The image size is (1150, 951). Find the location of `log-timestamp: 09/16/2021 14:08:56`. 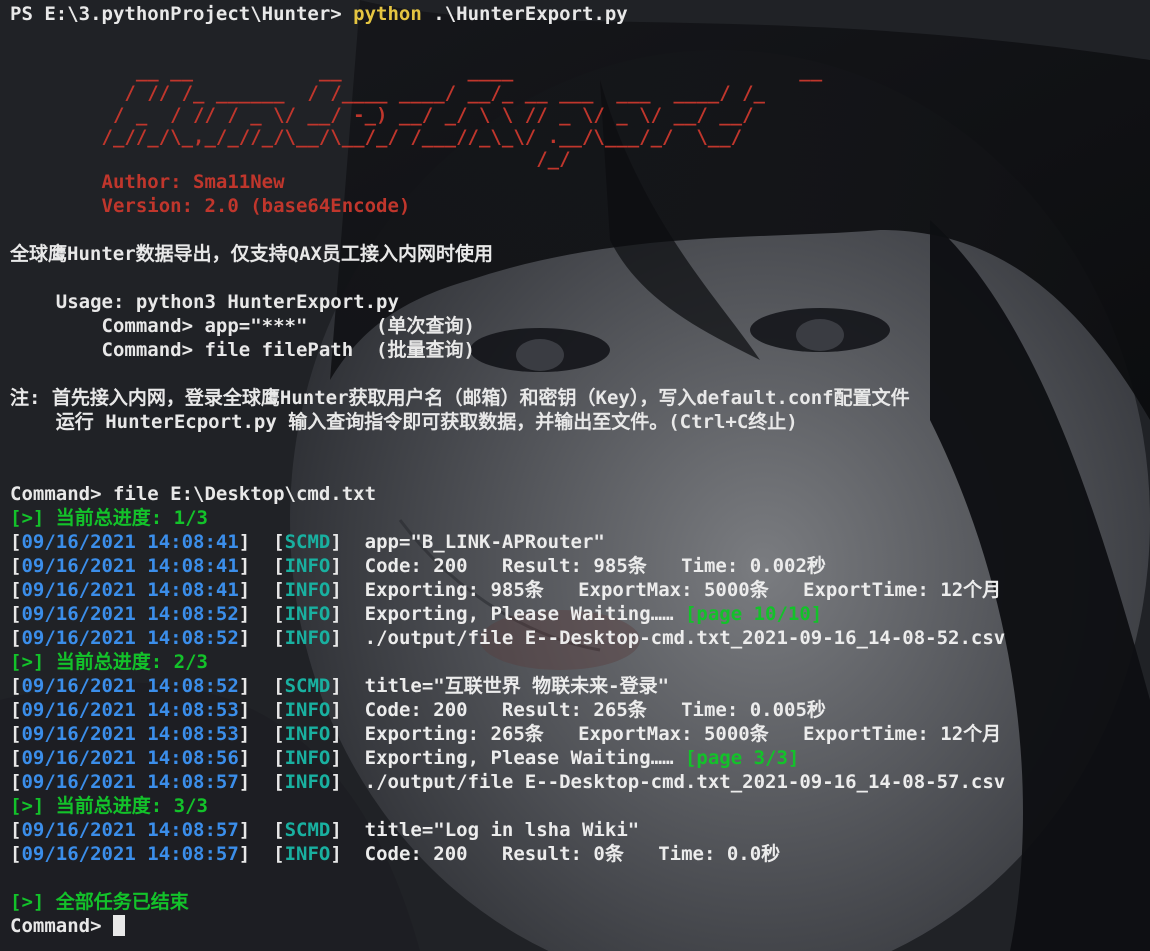

log-timestamp: 09/16/2021 14:08:56 is located at coordinates (130, 758).